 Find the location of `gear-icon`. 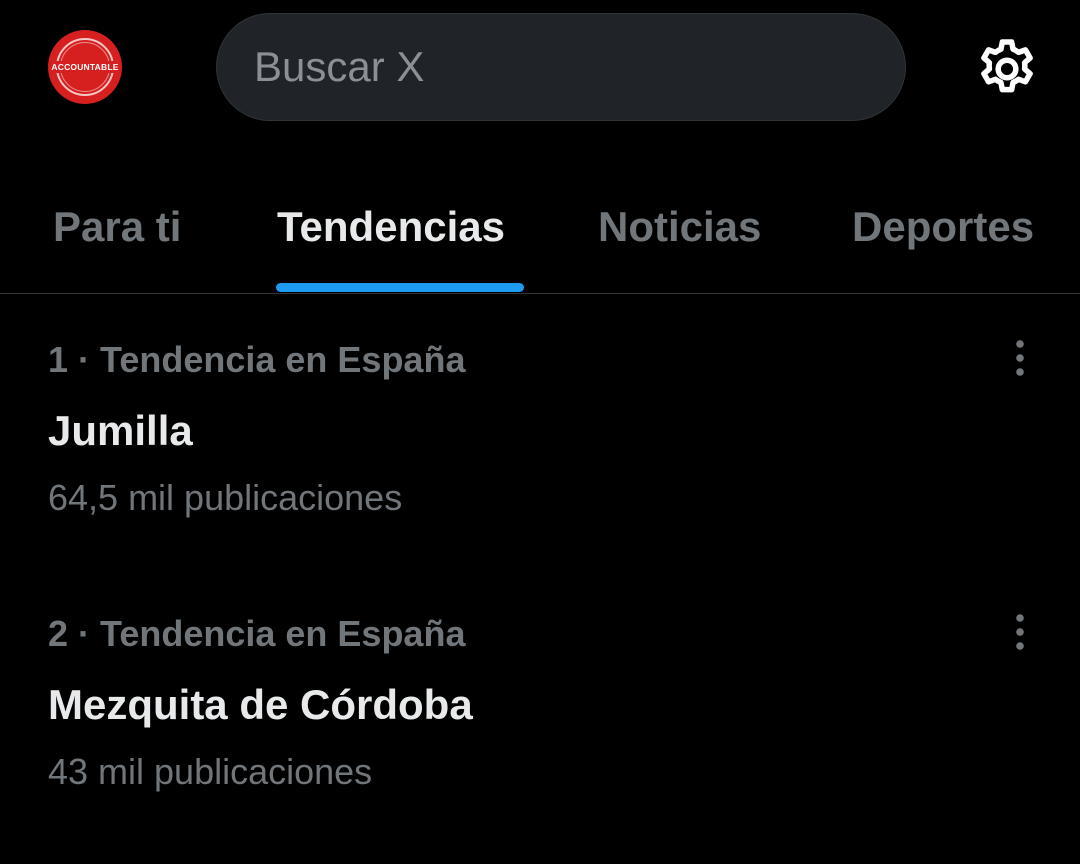

gear-icon is located at coordinates (1007, 69).